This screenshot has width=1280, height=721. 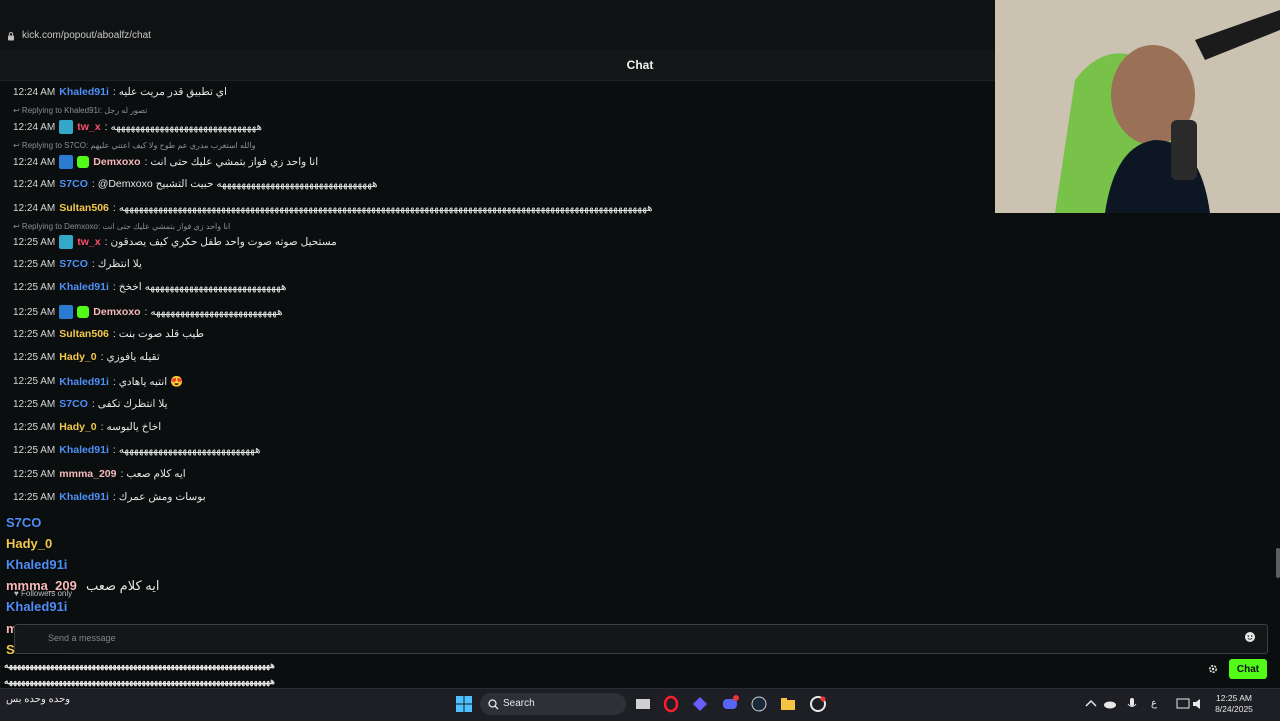 I want to click on task-view-icon, so click(x=643, y=704).